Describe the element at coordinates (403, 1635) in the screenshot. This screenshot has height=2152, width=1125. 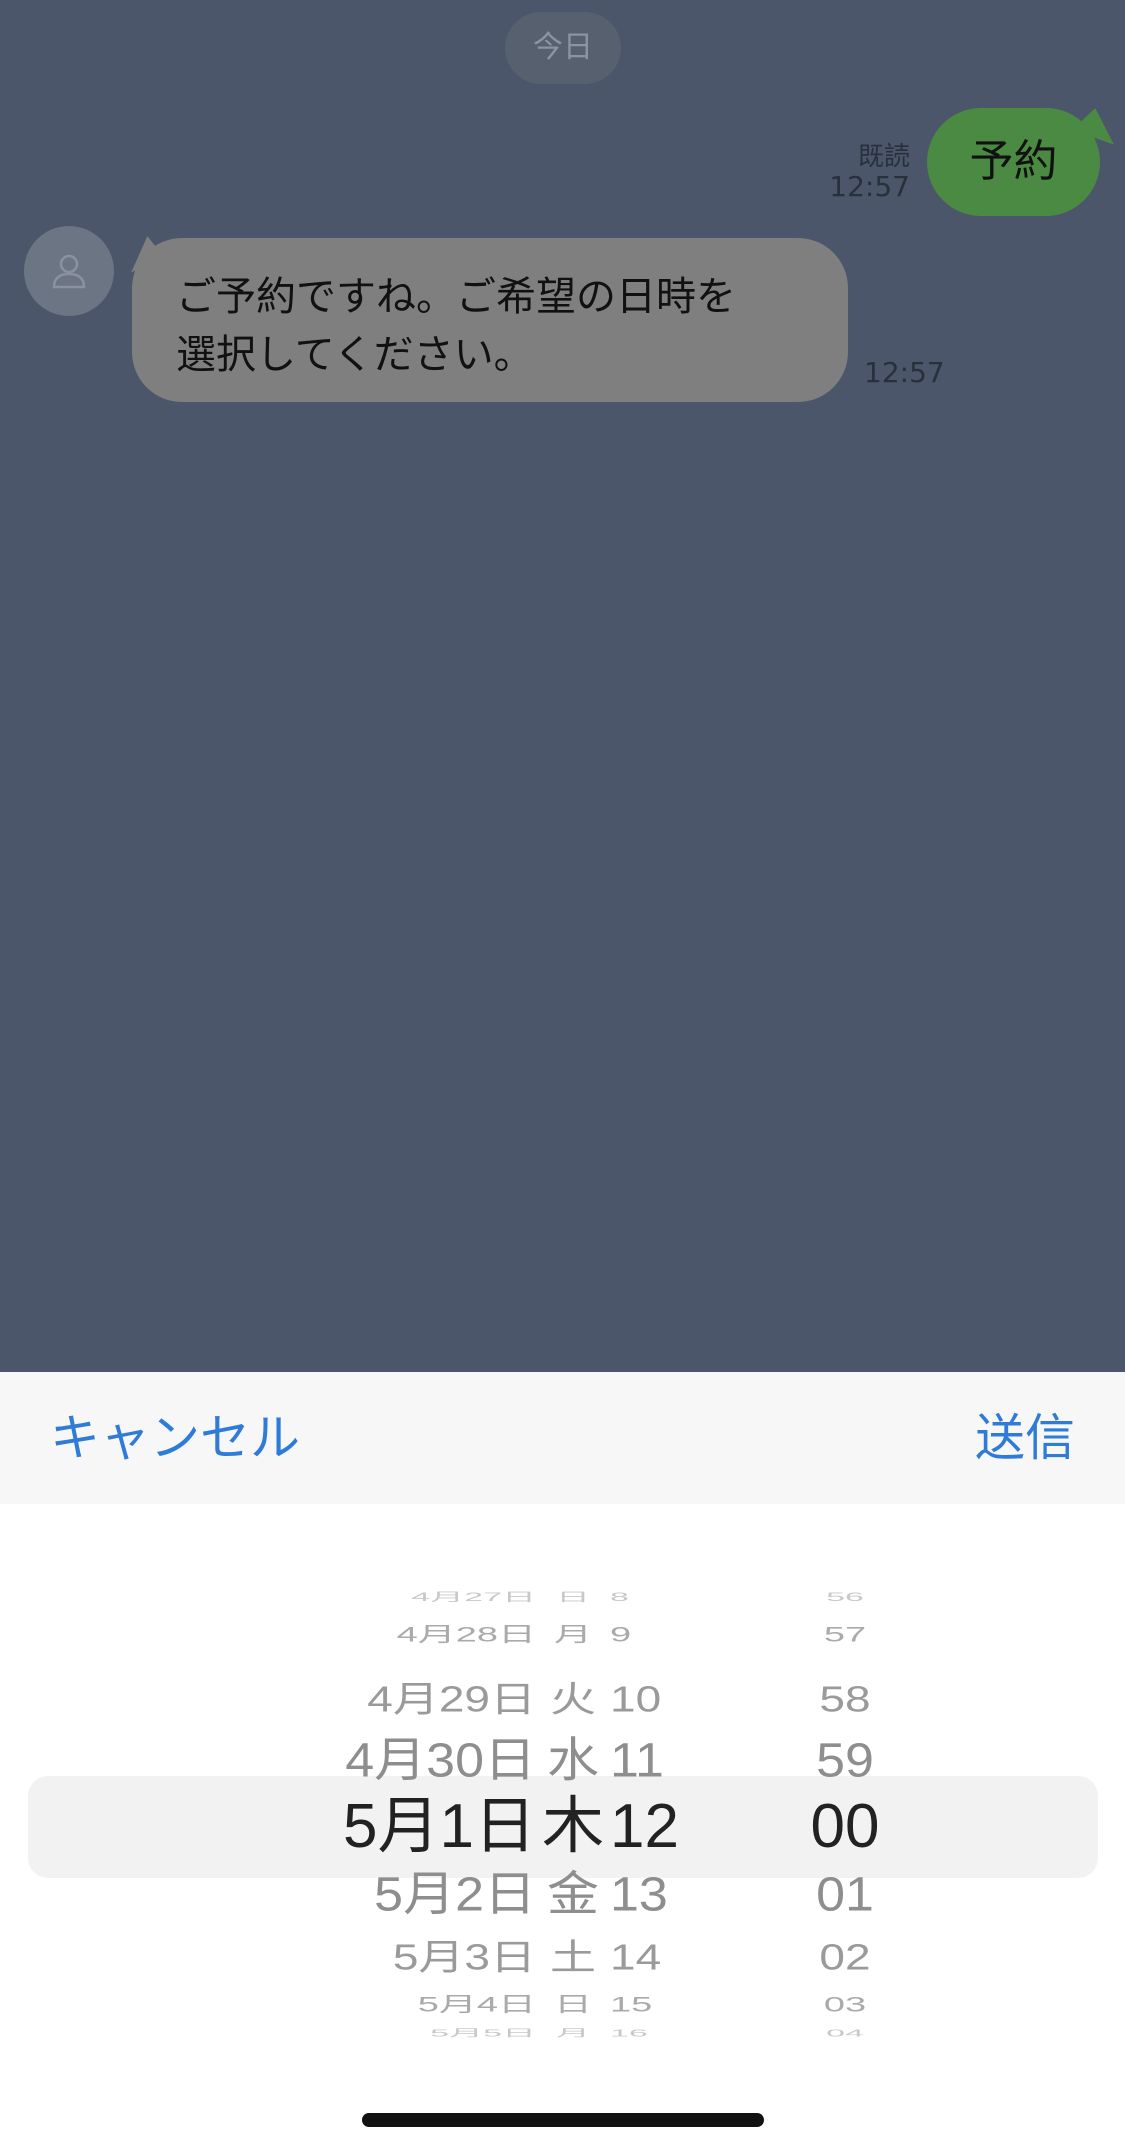
I see `date-option: 4月28日` at that location.